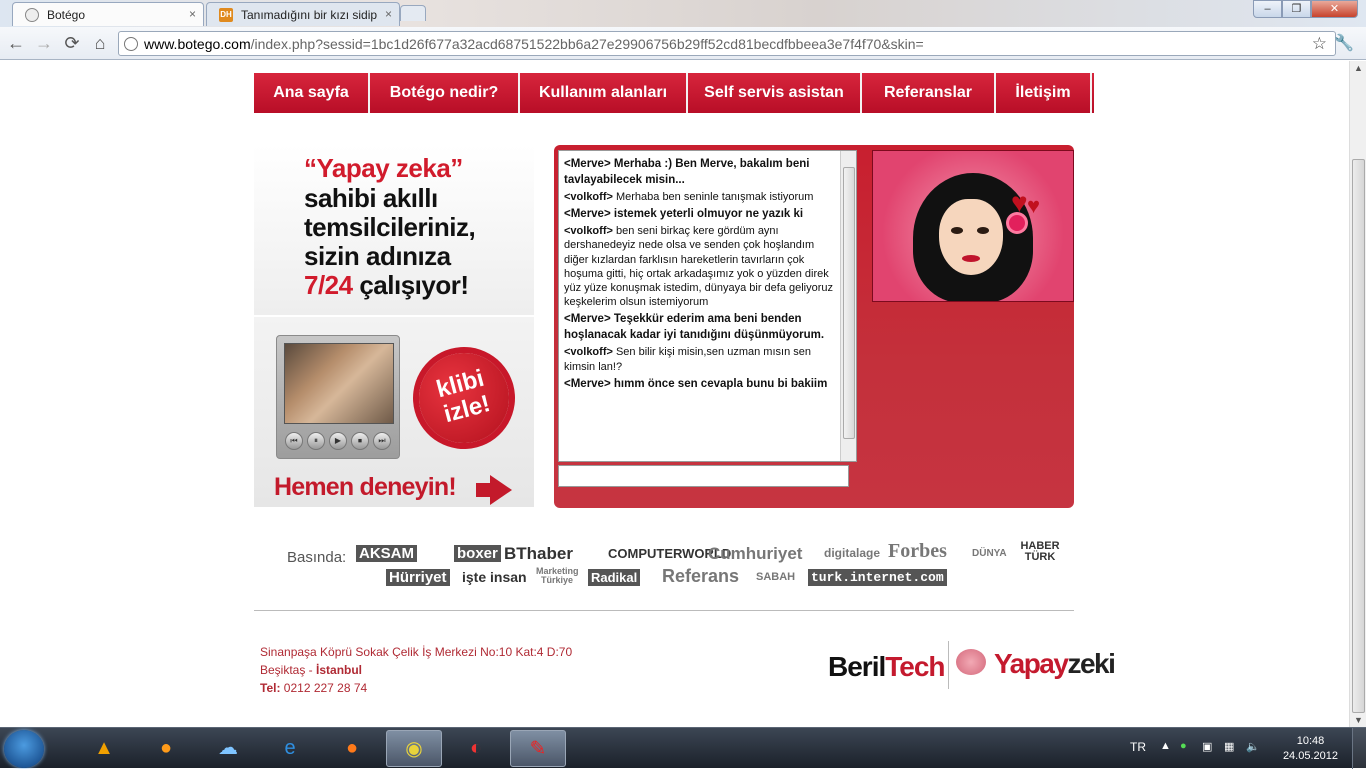  I want to click on page-scrollbar: ▲ ▼, so click(1357, 394).